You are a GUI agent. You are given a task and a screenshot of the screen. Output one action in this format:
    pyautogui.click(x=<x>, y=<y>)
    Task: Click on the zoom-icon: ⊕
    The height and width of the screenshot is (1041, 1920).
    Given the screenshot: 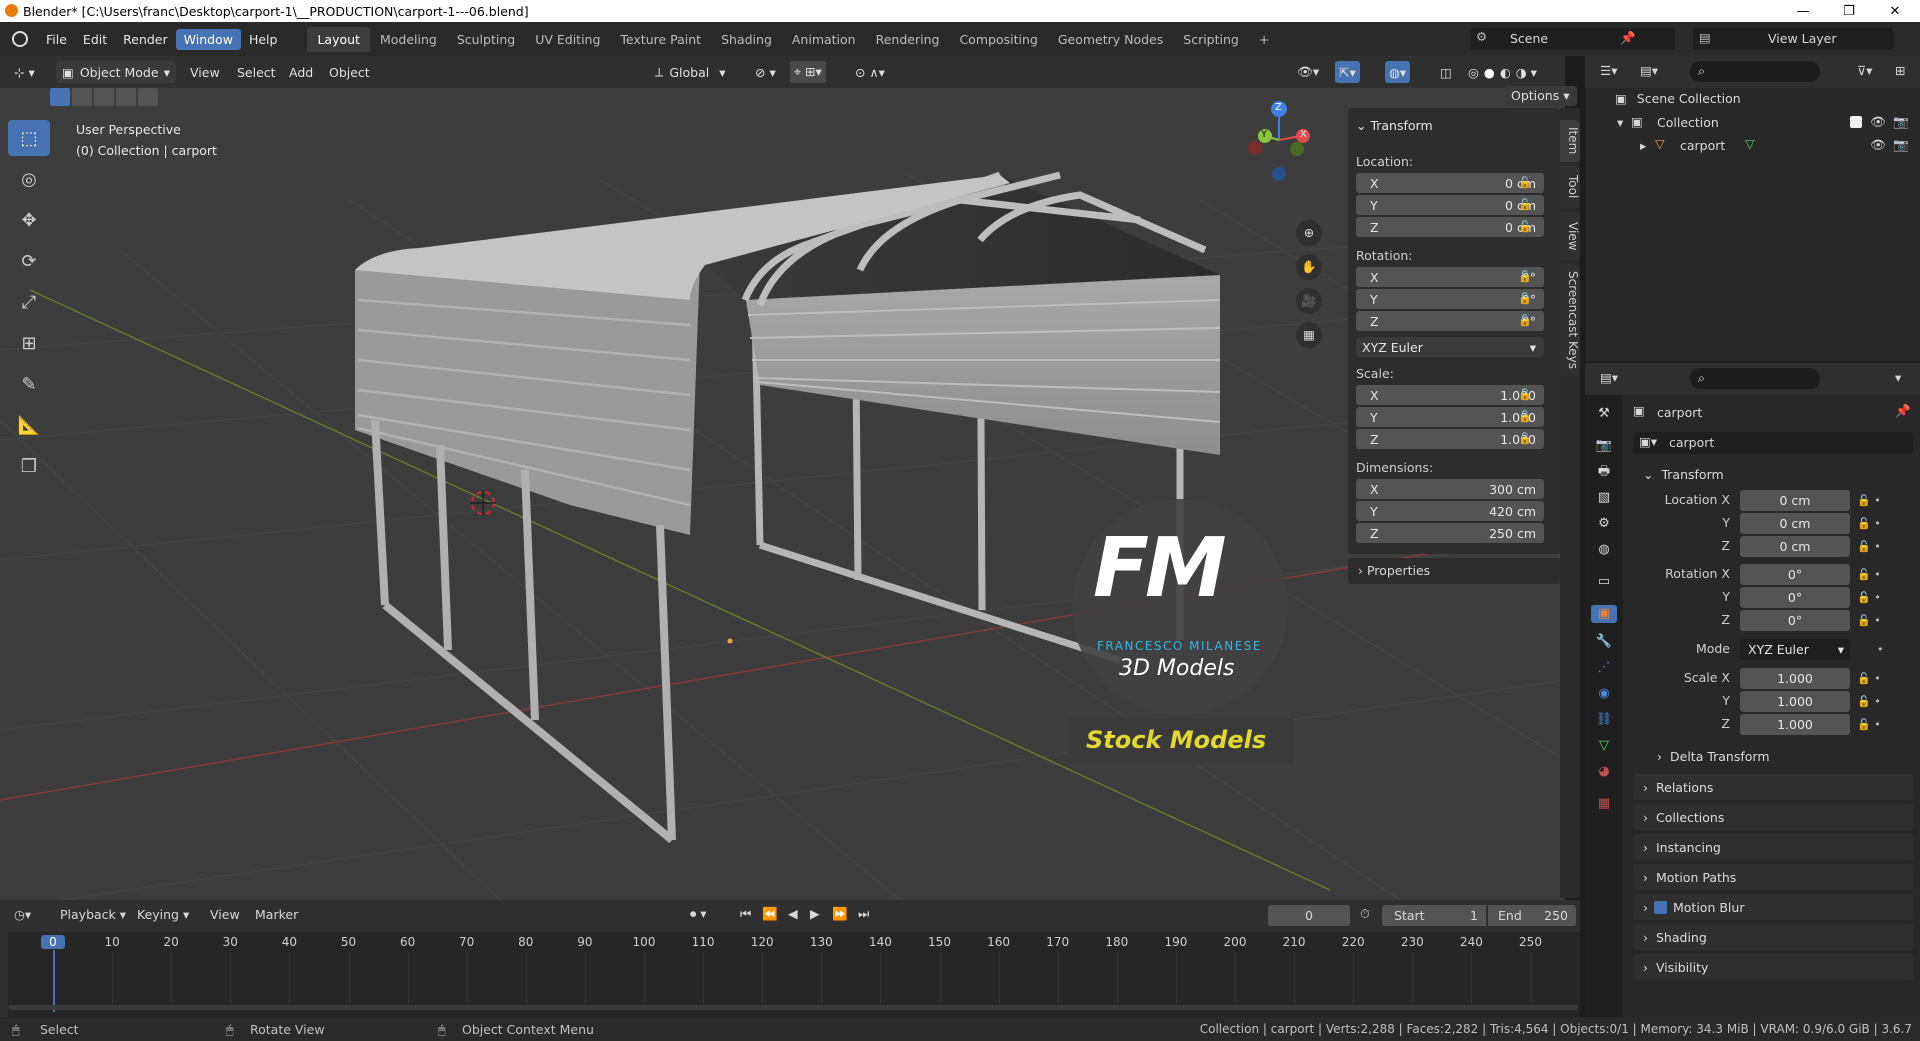 What is the action you would take?
    pyautogui.click(x=1309, y=233)
    